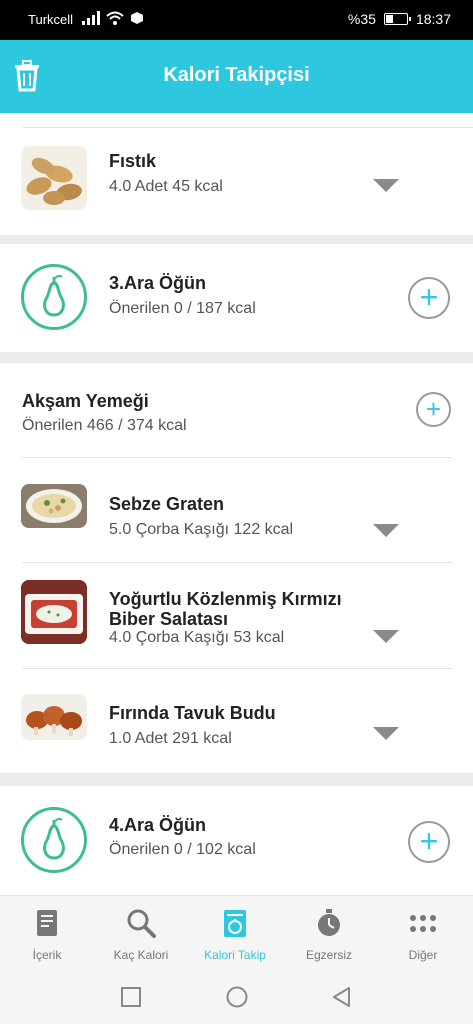 This screenshot has width=473, height=1024. I want to click on status-icons, so click(113, 18).